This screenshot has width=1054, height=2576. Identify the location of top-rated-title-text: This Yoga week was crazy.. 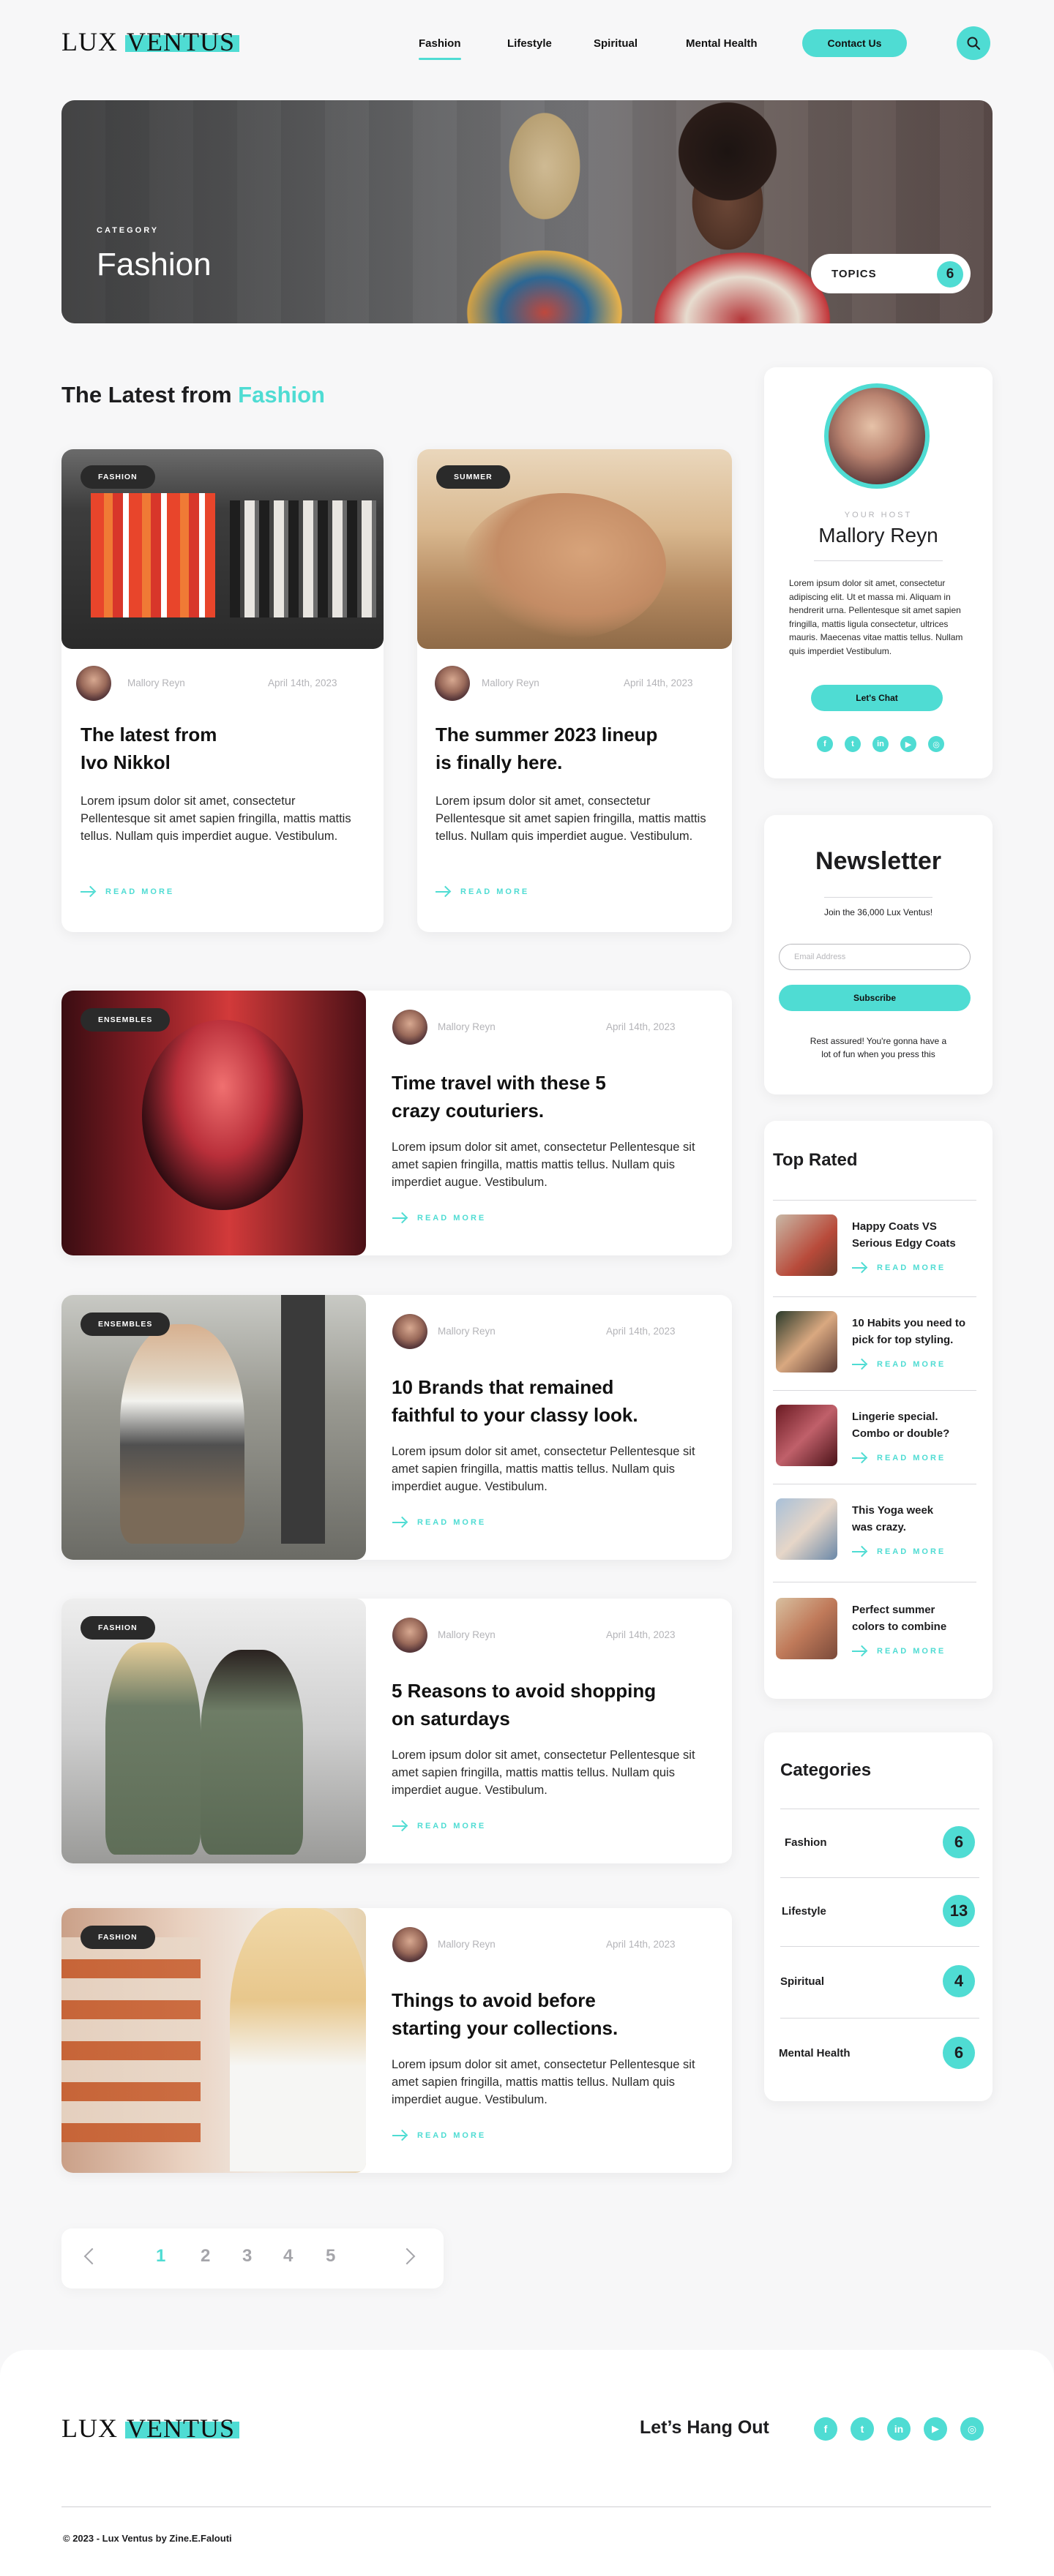
(918, 1519).